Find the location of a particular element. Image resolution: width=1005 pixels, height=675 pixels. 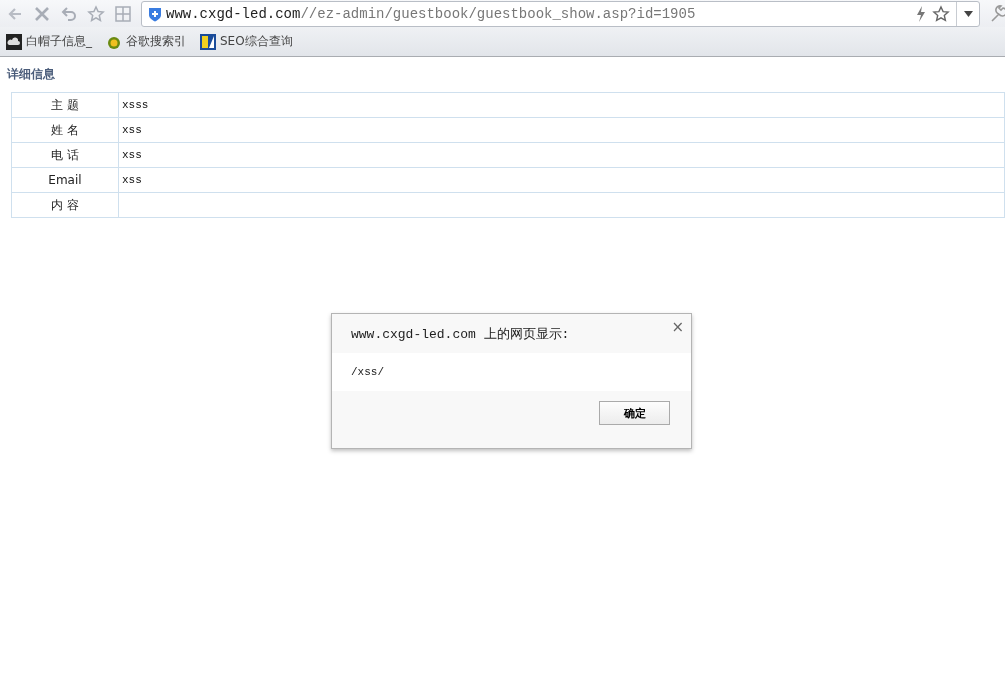

bookmark-link: 白帽子信息_ is located at coordinates (59, 41).